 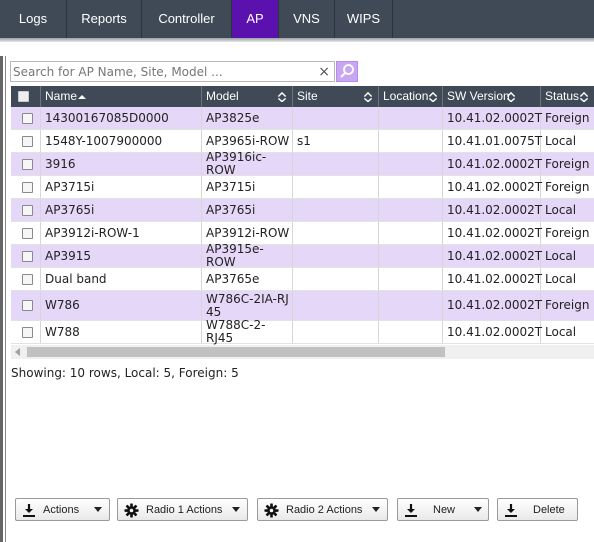 What do you see at coordinates (567, 96) in the screenshot?
I see `header-status: Status` at bounding box center [567, 96].